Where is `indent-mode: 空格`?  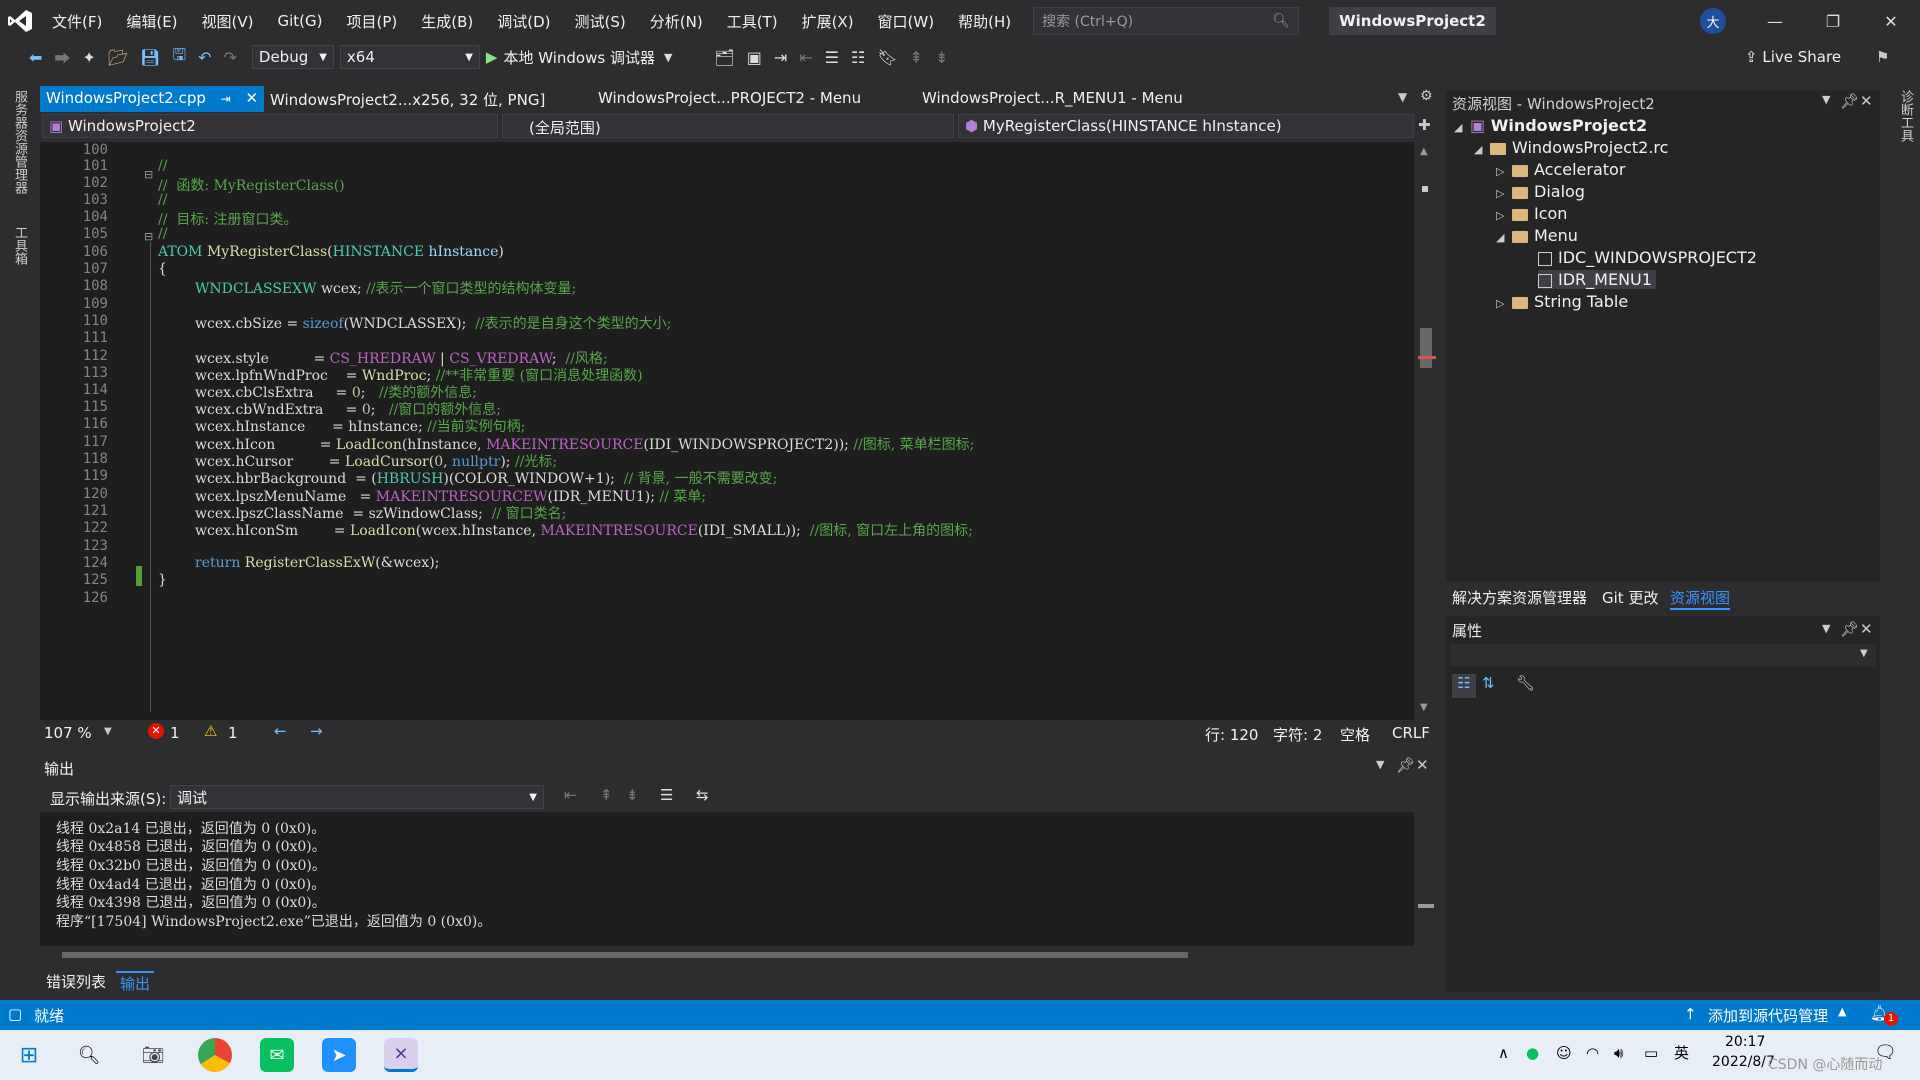
indent-mode: 空格 is located at coordinates (1355, 734).